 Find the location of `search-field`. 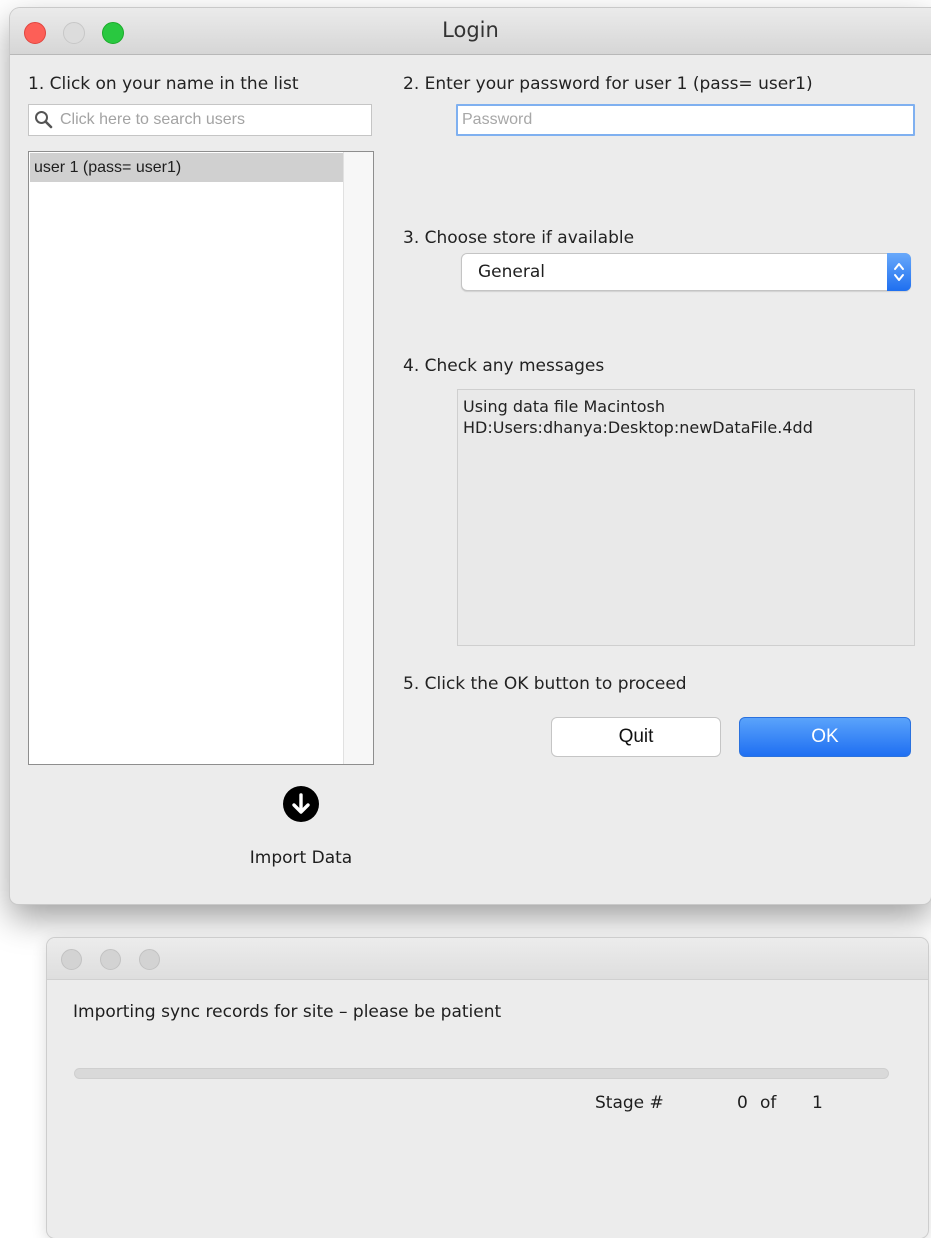

search-field is located at coordinates (200, 120).